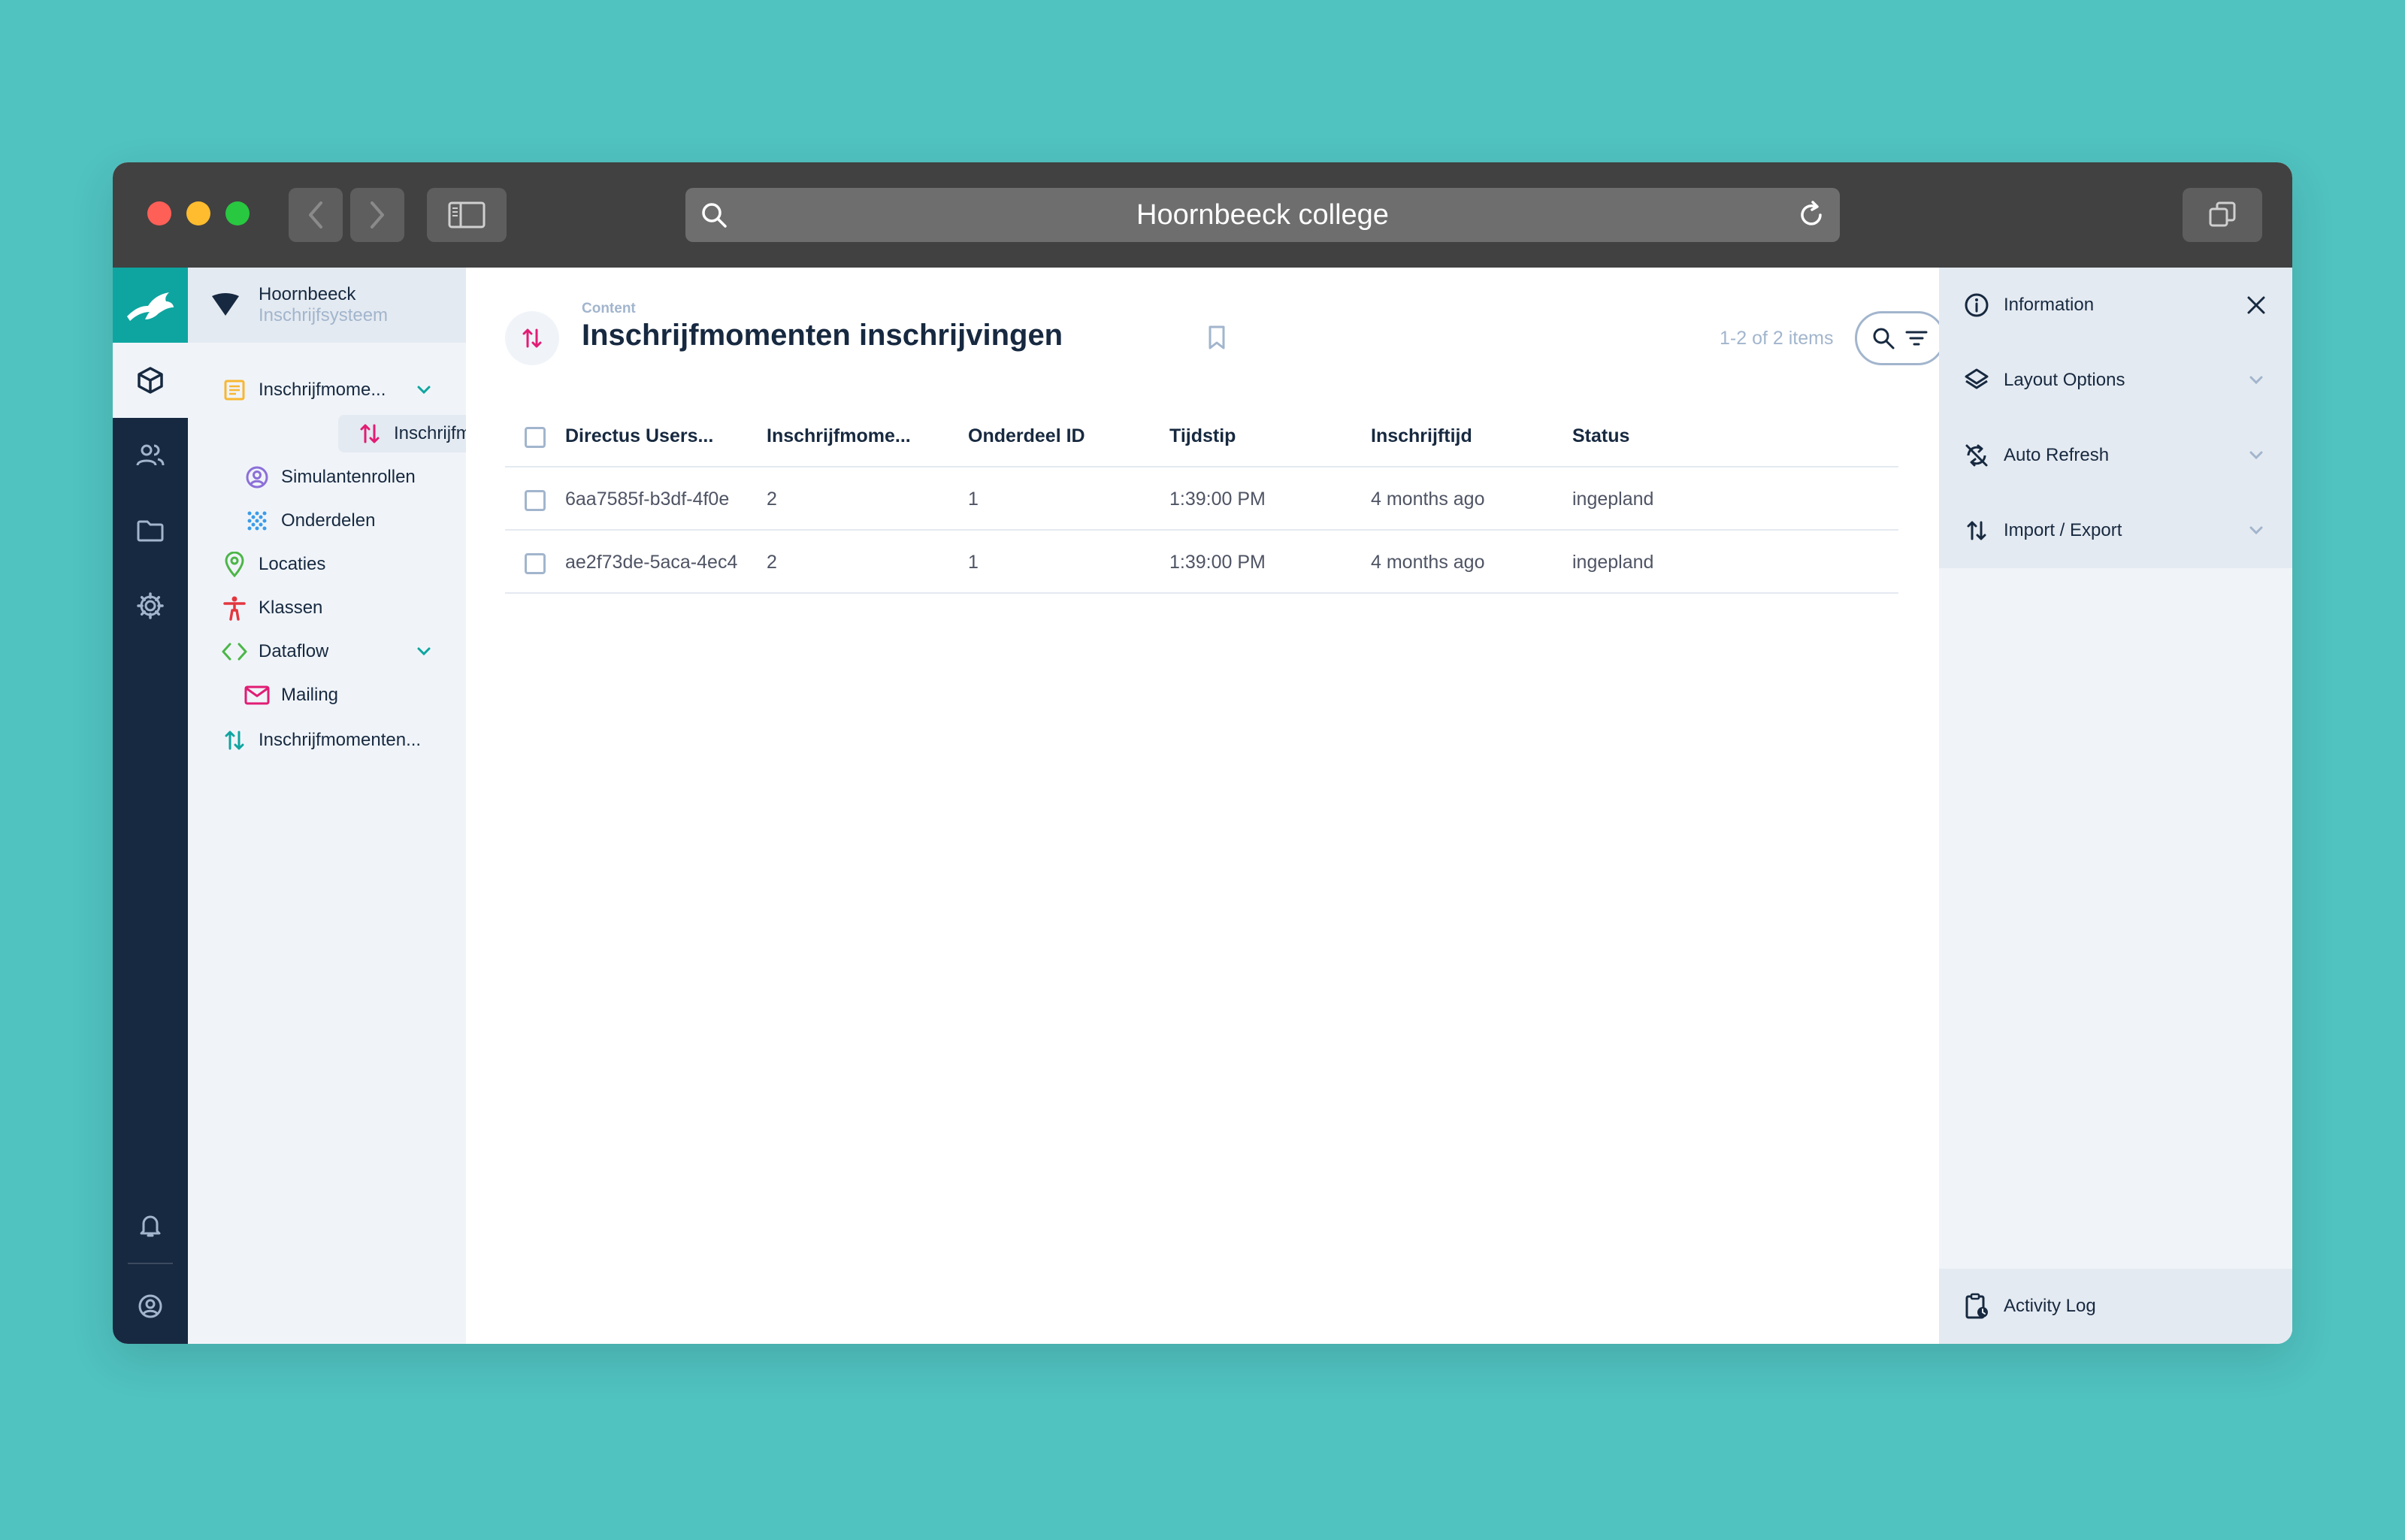 This screenshot has width=2405, height=1540. I want to click on nav-item-dataflow: Dataflow, so click(327, 651).